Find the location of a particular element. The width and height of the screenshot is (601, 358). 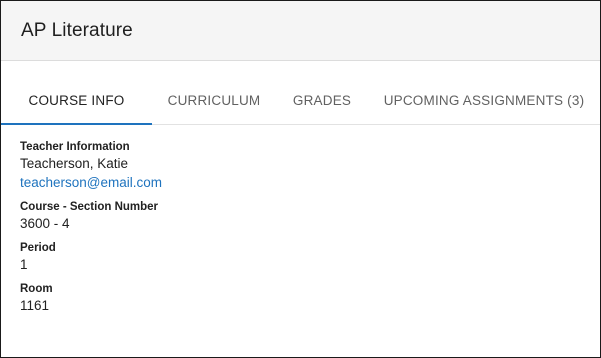

tab-upcoming-assignments: UPCOMING ASSIGNMENTS (3) is located at coordinates (484, 100).